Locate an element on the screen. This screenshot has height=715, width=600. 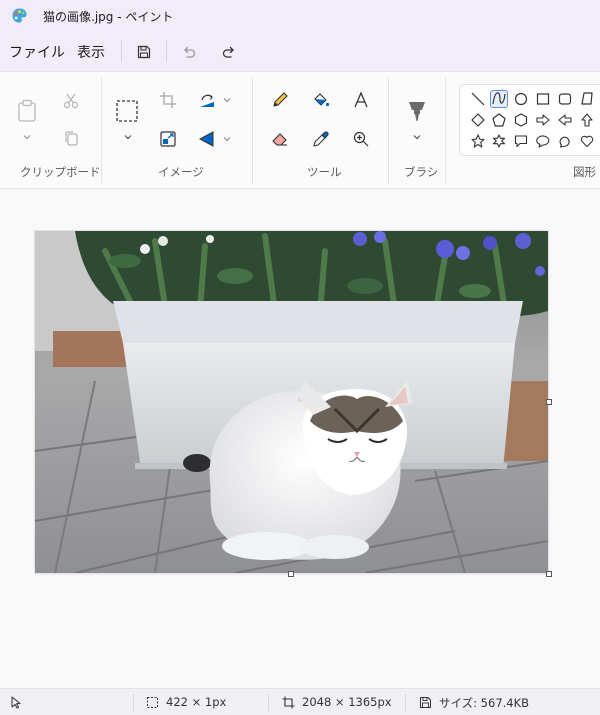
selection-size-text: 422 × 1px is located at coordinates (196, 702).